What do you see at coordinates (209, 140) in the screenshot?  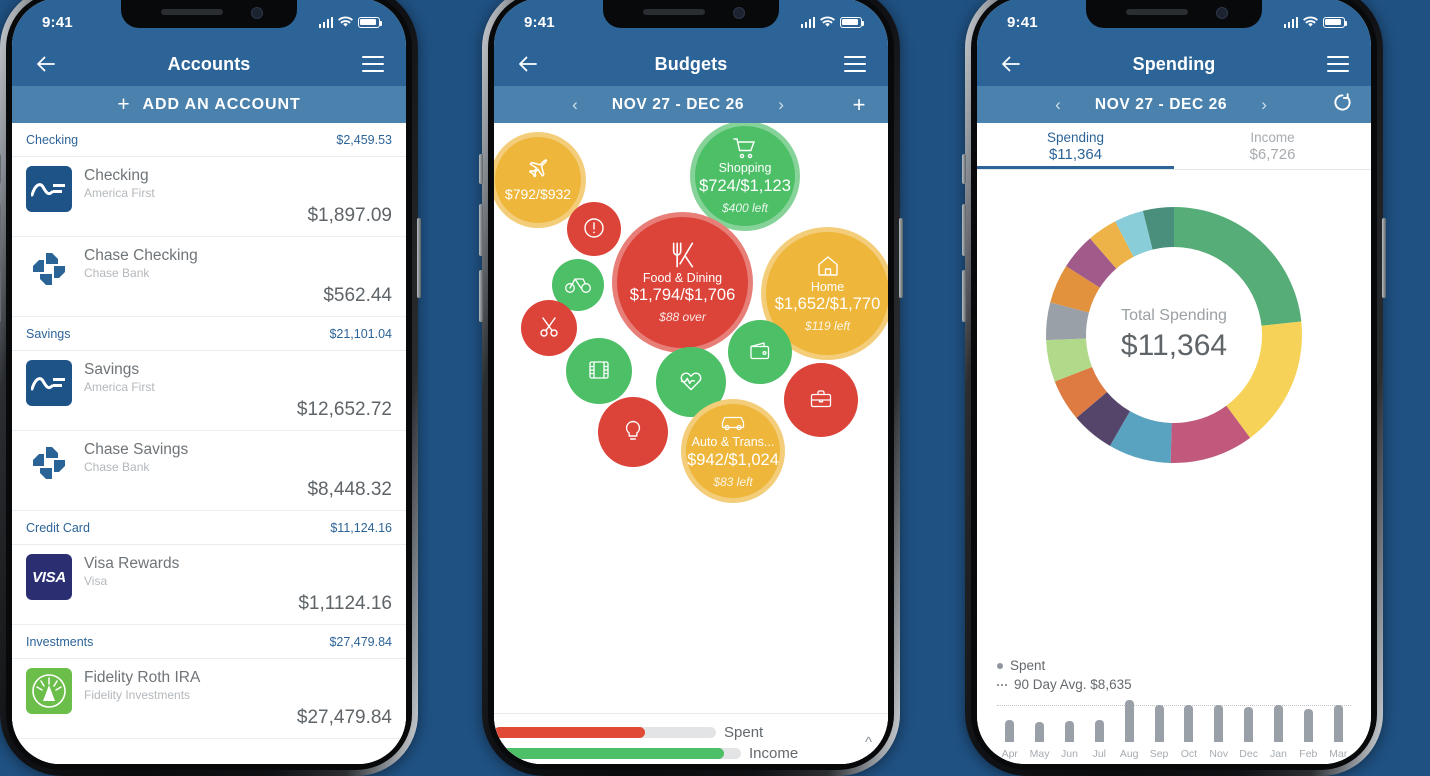 I see `account-group-header: Checking $2,459.53` at bounding box center [209, 140].